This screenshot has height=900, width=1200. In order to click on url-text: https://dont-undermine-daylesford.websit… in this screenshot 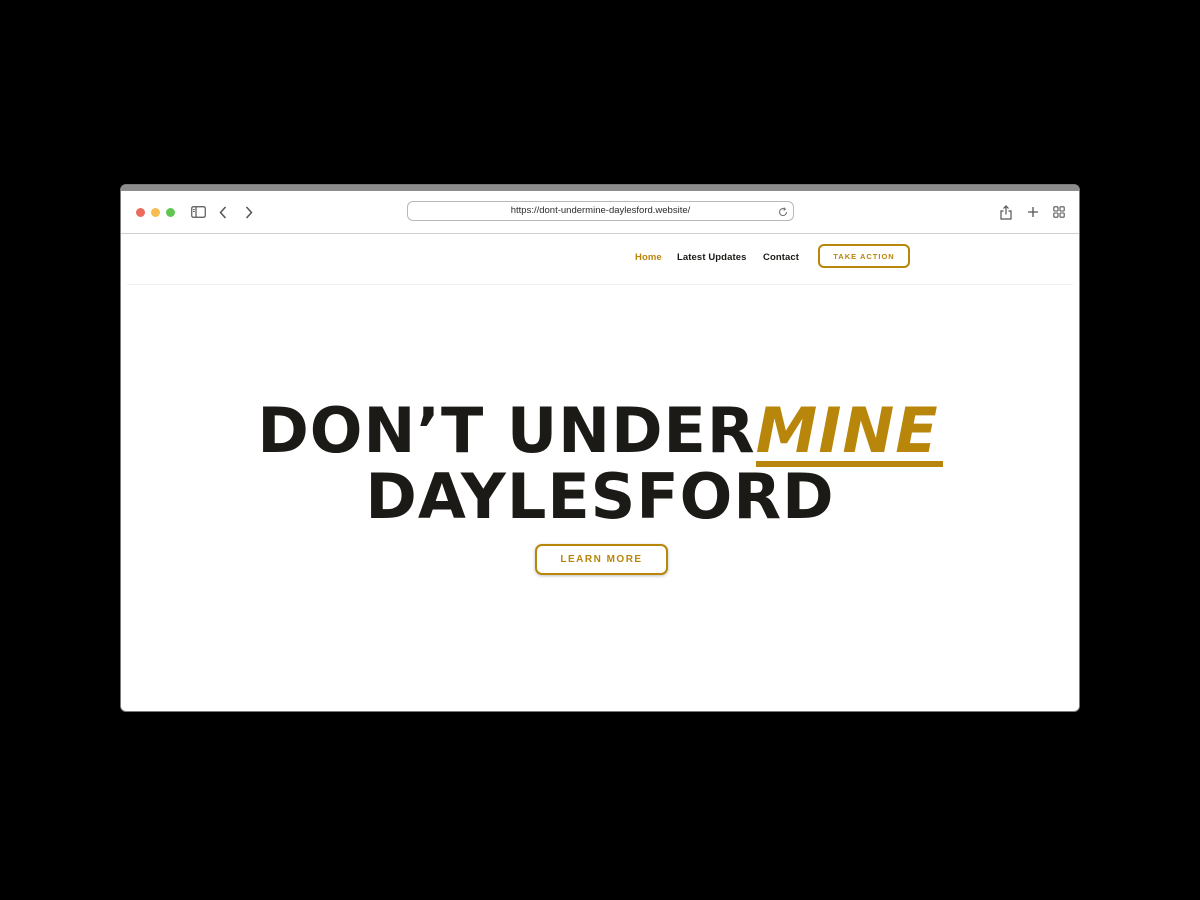, I will do `click(600, 211)`.